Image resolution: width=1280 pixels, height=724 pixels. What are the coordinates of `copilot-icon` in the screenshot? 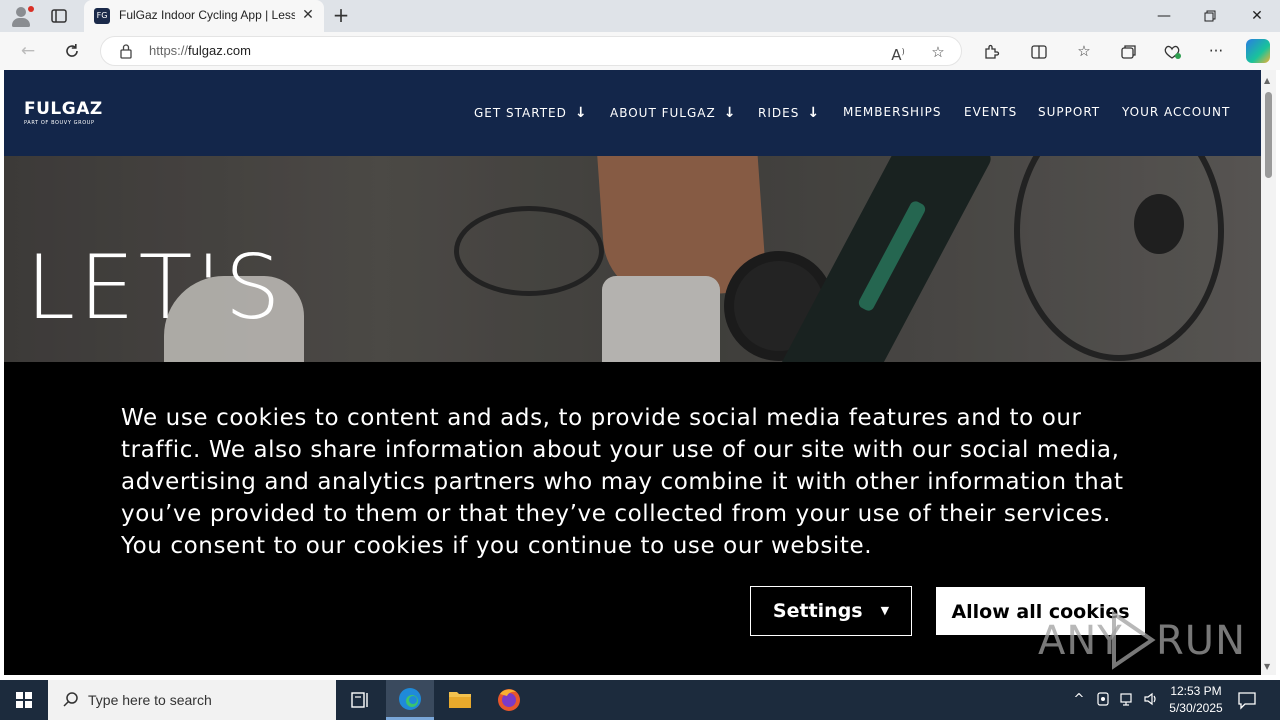 It's located at (1258, 51).